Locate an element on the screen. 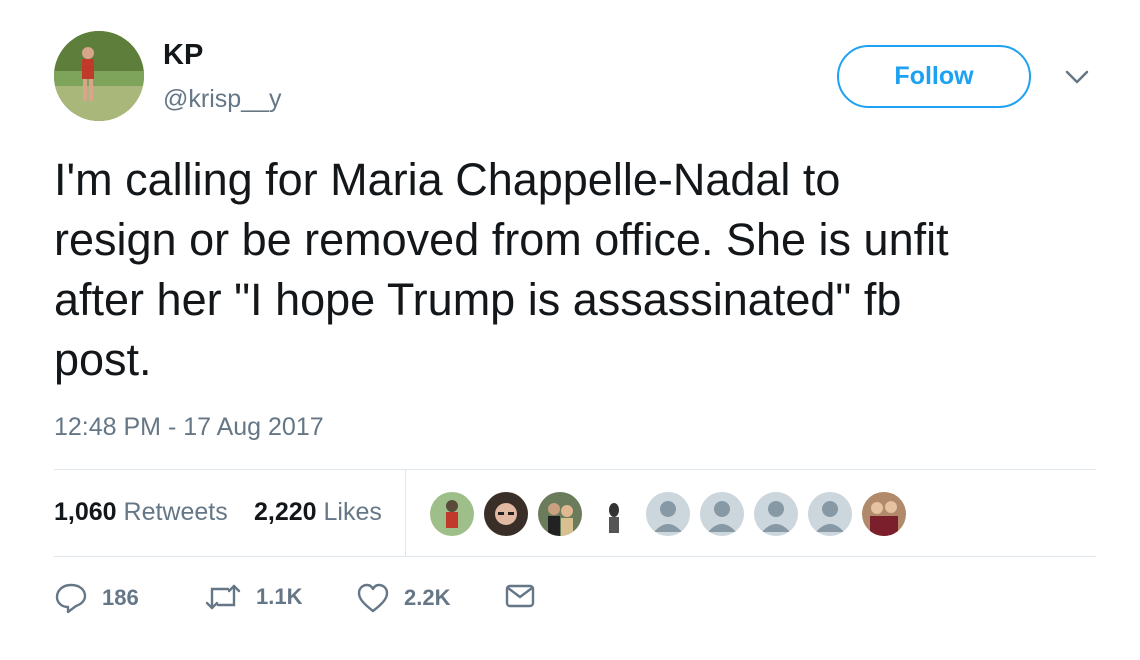  retweets-count: 1,060 is located at coordinates (85, 512).